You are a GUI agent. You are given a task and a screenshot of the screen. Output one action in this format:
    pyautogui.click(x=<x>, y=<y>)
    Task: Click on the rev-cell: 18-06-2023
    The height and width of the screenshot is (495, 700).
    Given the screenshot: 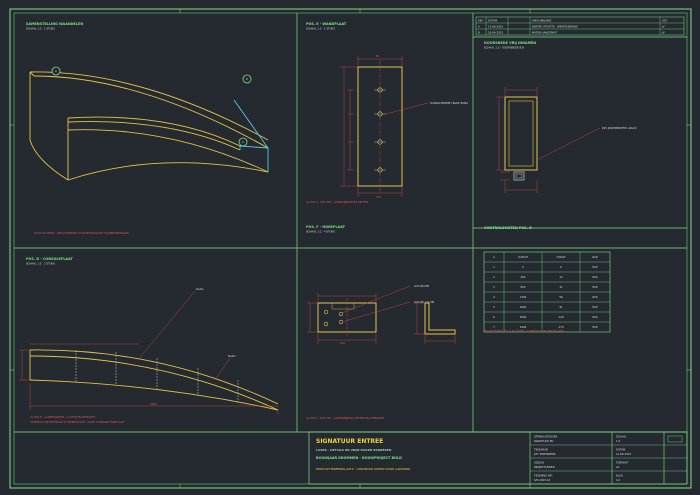 What is the action you would take?
    pyautogui.click(x=495, y=33)
    